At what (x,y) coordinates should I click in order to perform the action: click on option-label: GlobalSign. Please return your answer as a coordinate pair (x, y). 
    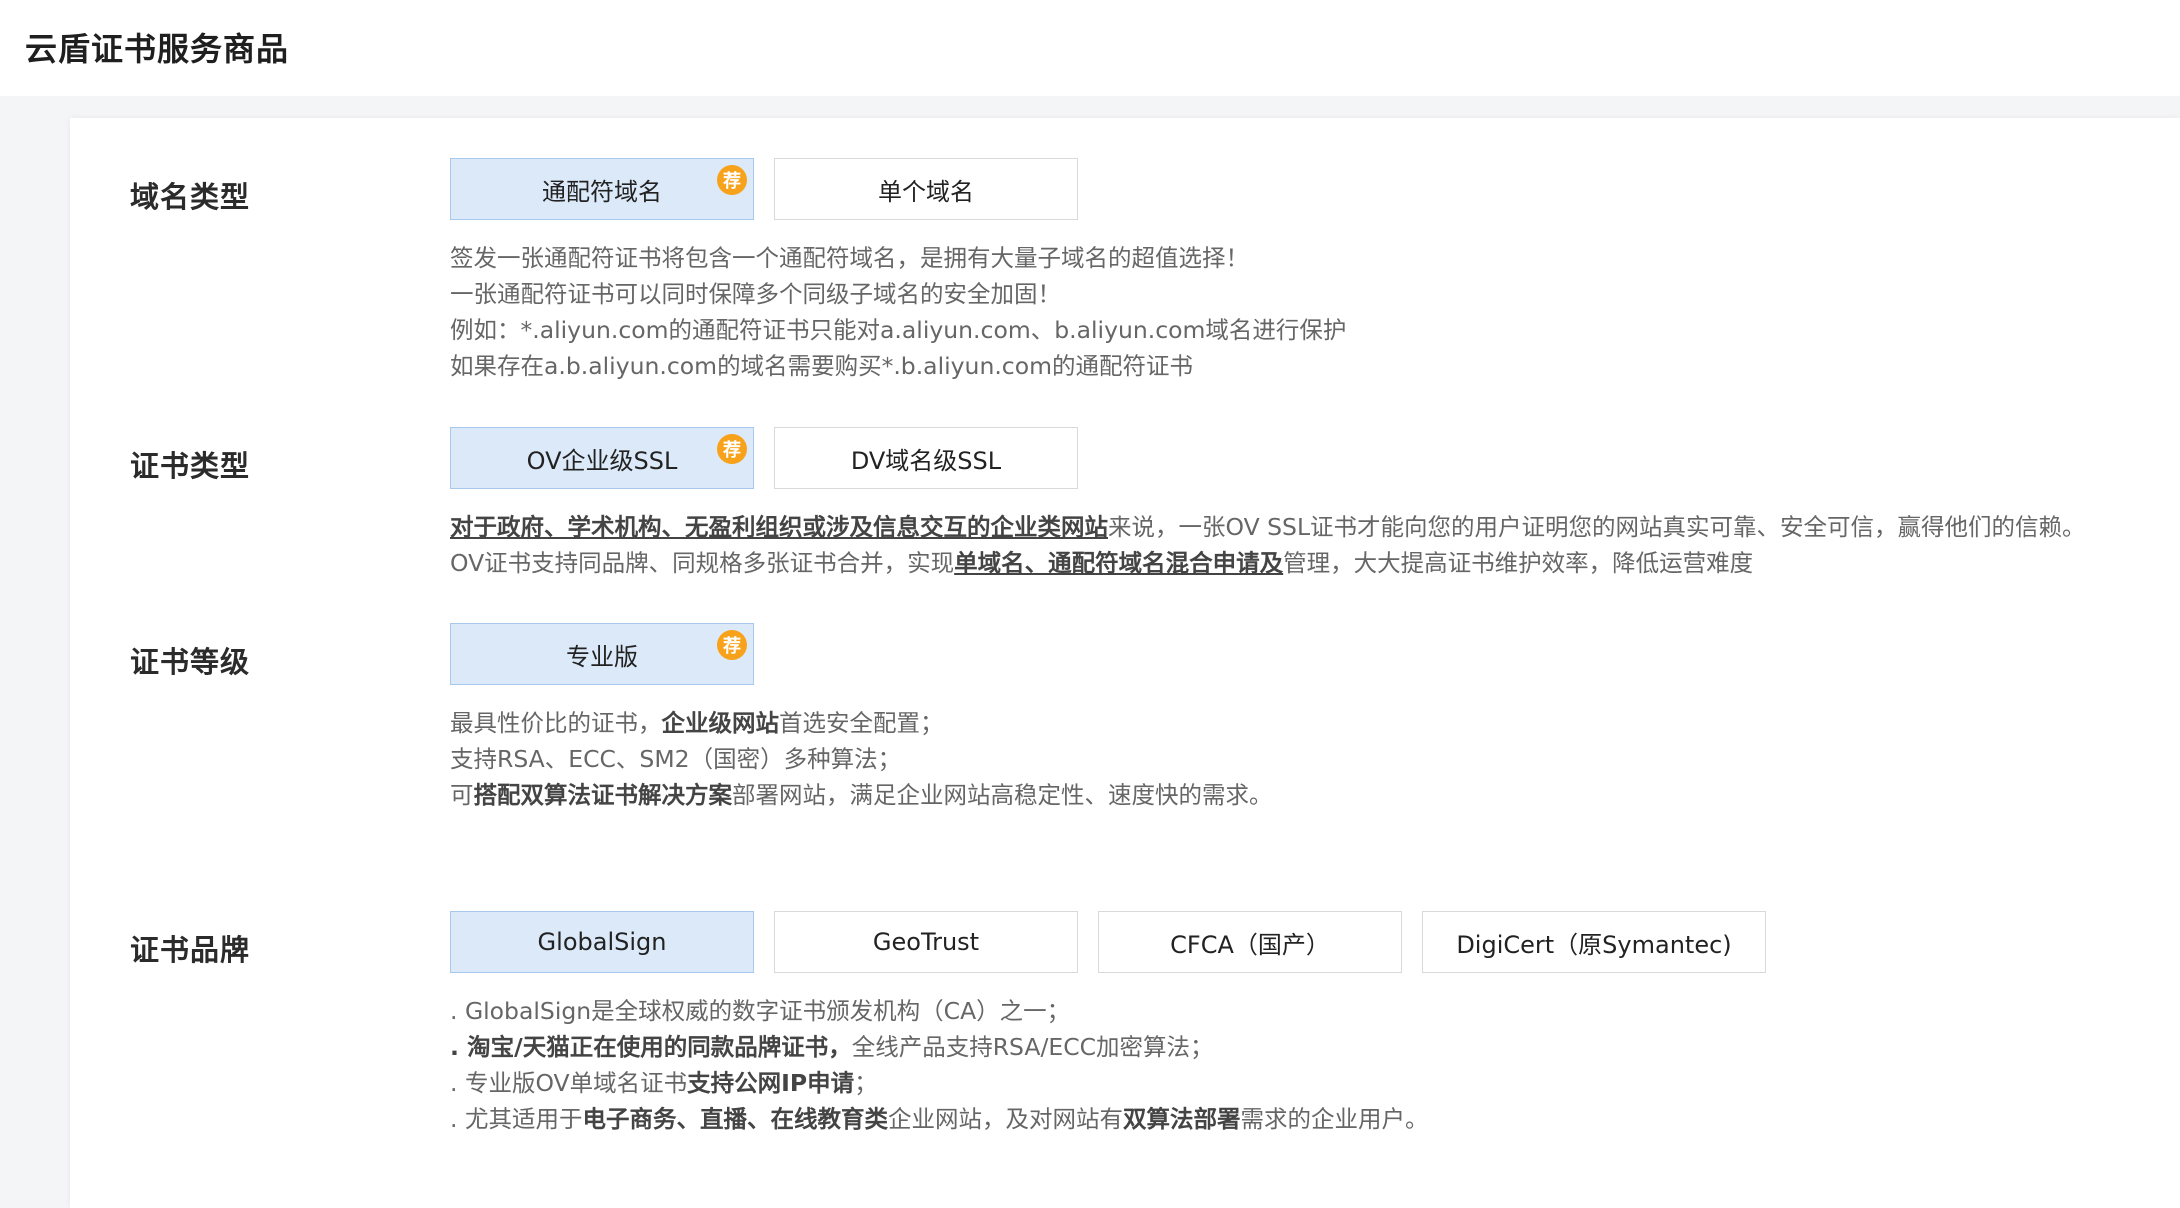
    Looking at the image, I should click on (602, 942).